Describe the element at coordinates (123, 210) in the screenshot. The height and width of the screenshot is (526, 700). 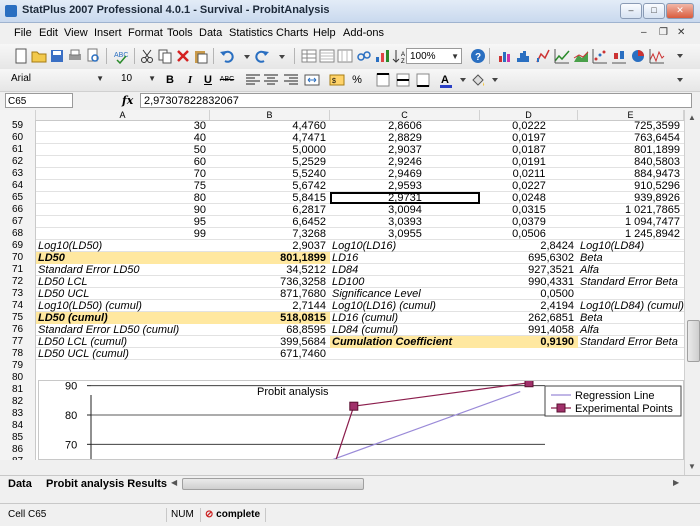
I see `cell-a: 90` at that location.